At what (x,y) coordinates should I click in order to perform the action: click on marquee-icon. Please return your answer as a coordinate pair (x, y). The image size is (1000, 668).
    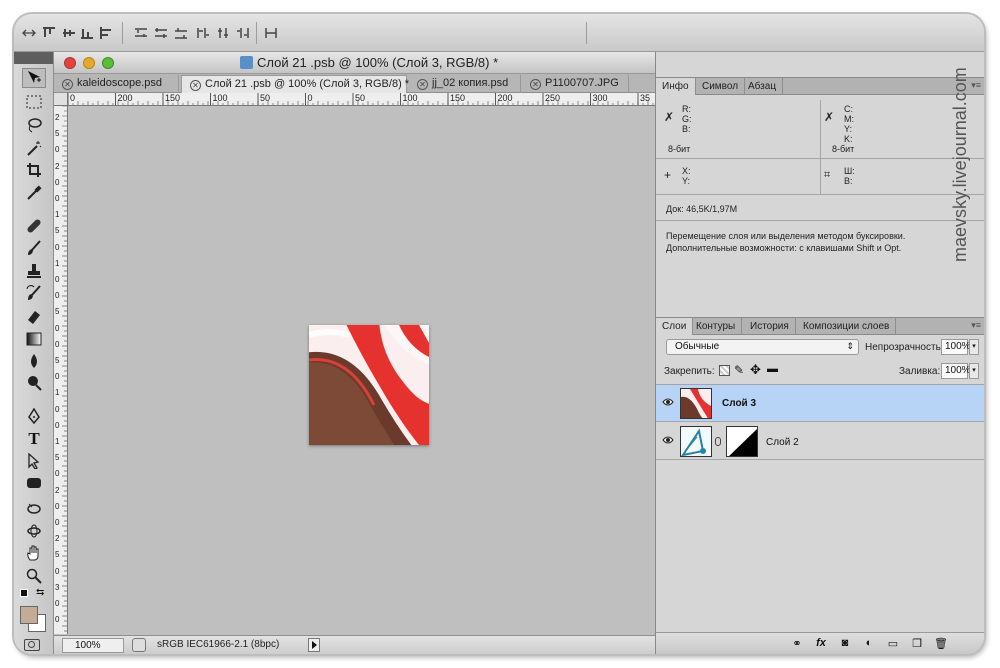
    Looking at the image, I should click on (34, 102).